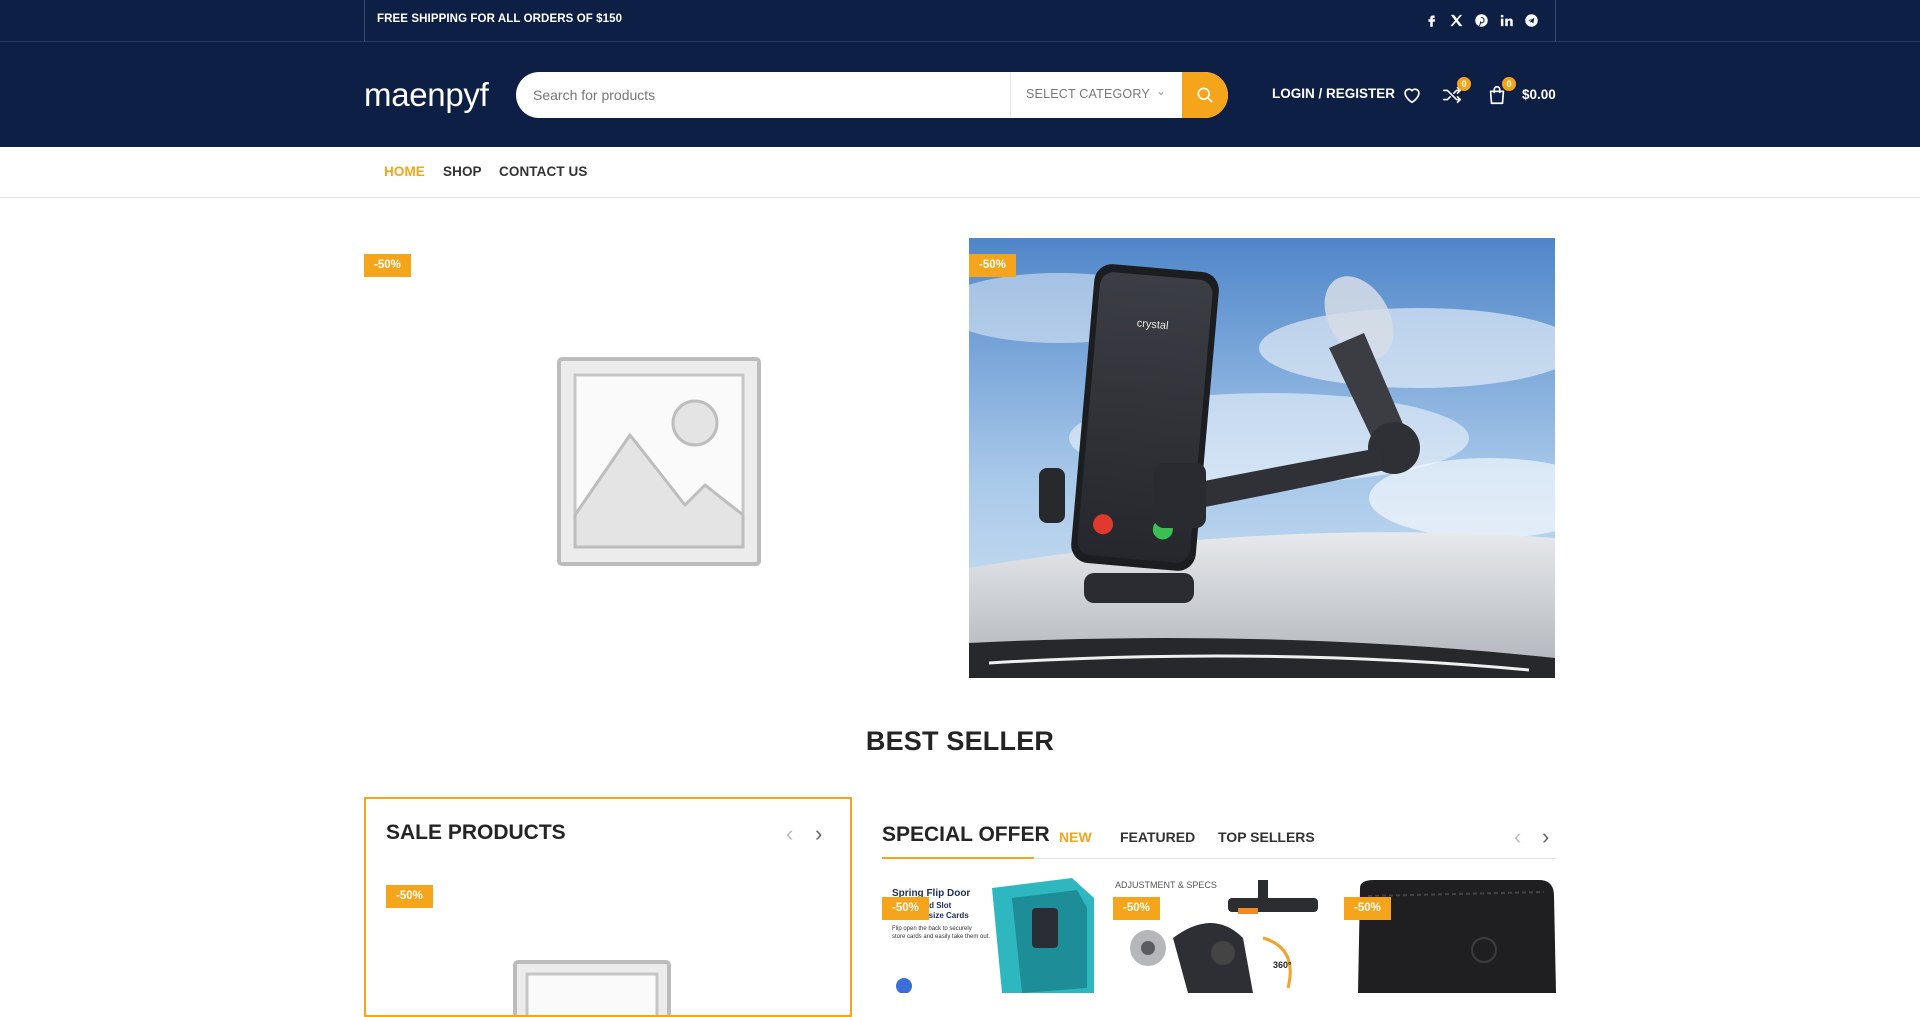 The height and width of the screenshot is (1017, 1920). Describe the element at coordinates (1509, 84) in the screenshot. I see `cart-count-badge: 0` at that location.